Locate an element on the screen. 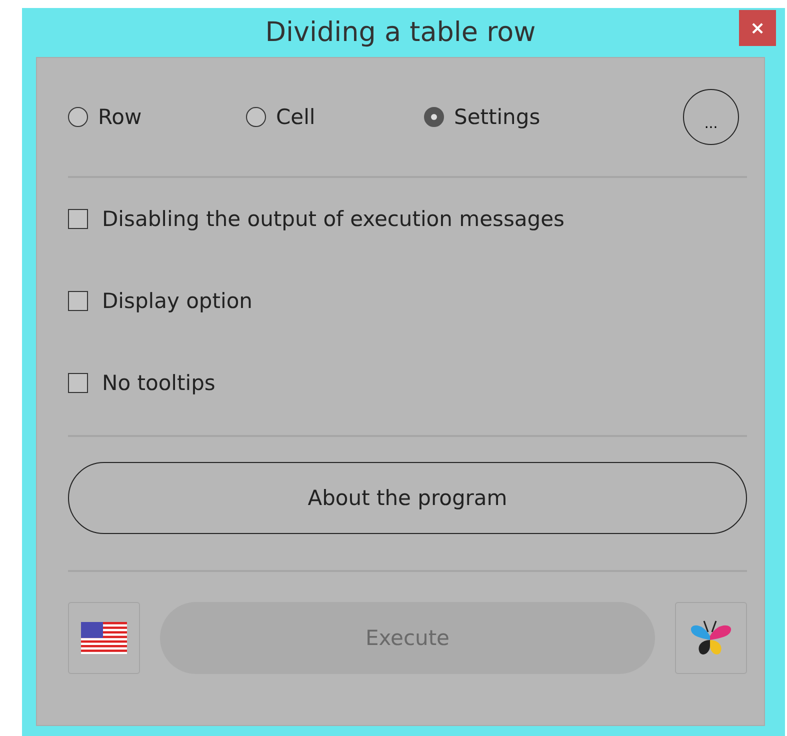 The height and width of the screenshot is (736, 787). radio-option: Cell is located at coordinates (335, 117).